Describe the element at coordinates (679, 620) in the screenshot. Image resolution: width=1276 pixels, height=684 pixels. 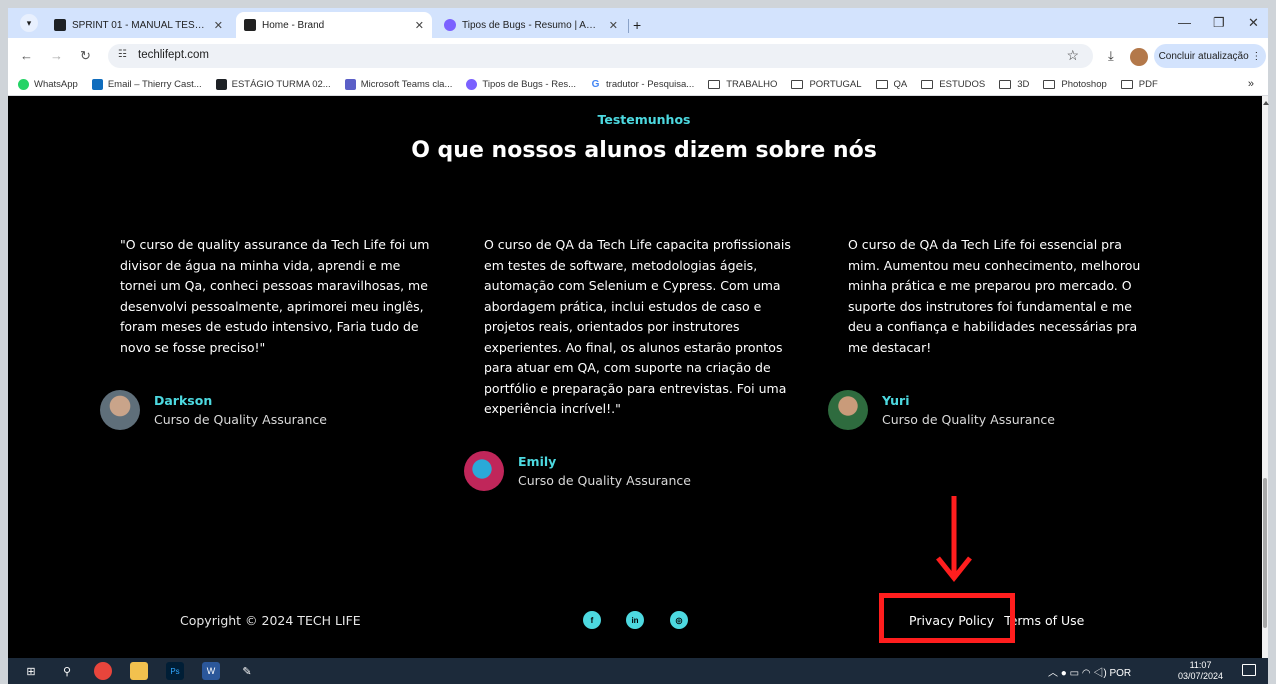
I see `instagram-icon: ◎` at that location.